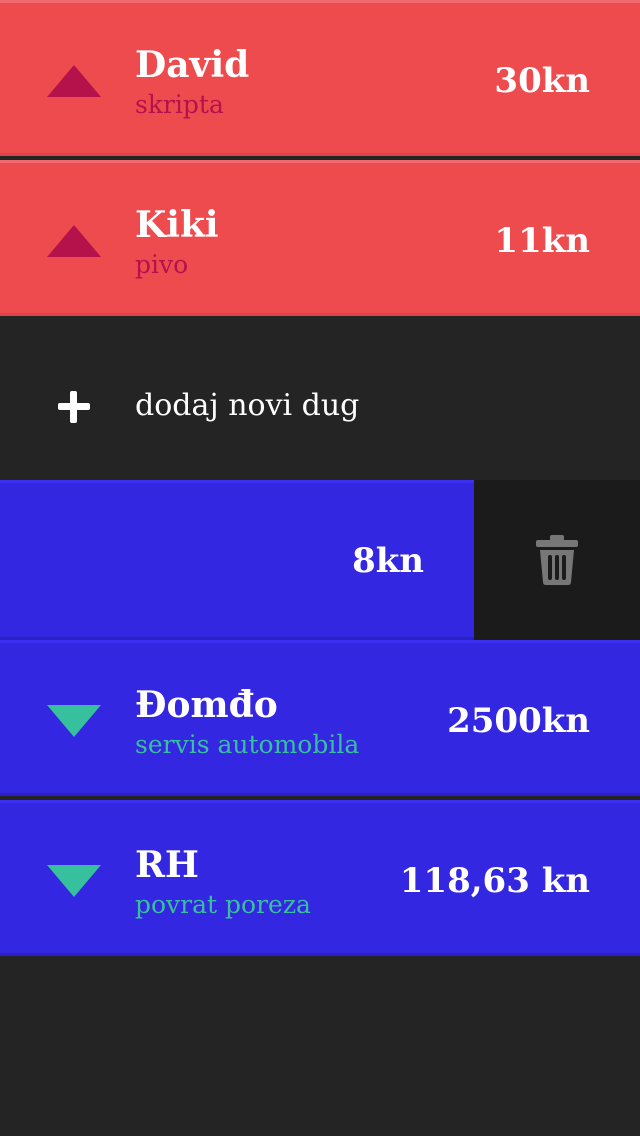 This screenshot has height=1136, width=640. What do you see at coordinates (518, 721) in the screenshot?
I see `credit-amount: 2500kn` at bounding box center [518, 721].